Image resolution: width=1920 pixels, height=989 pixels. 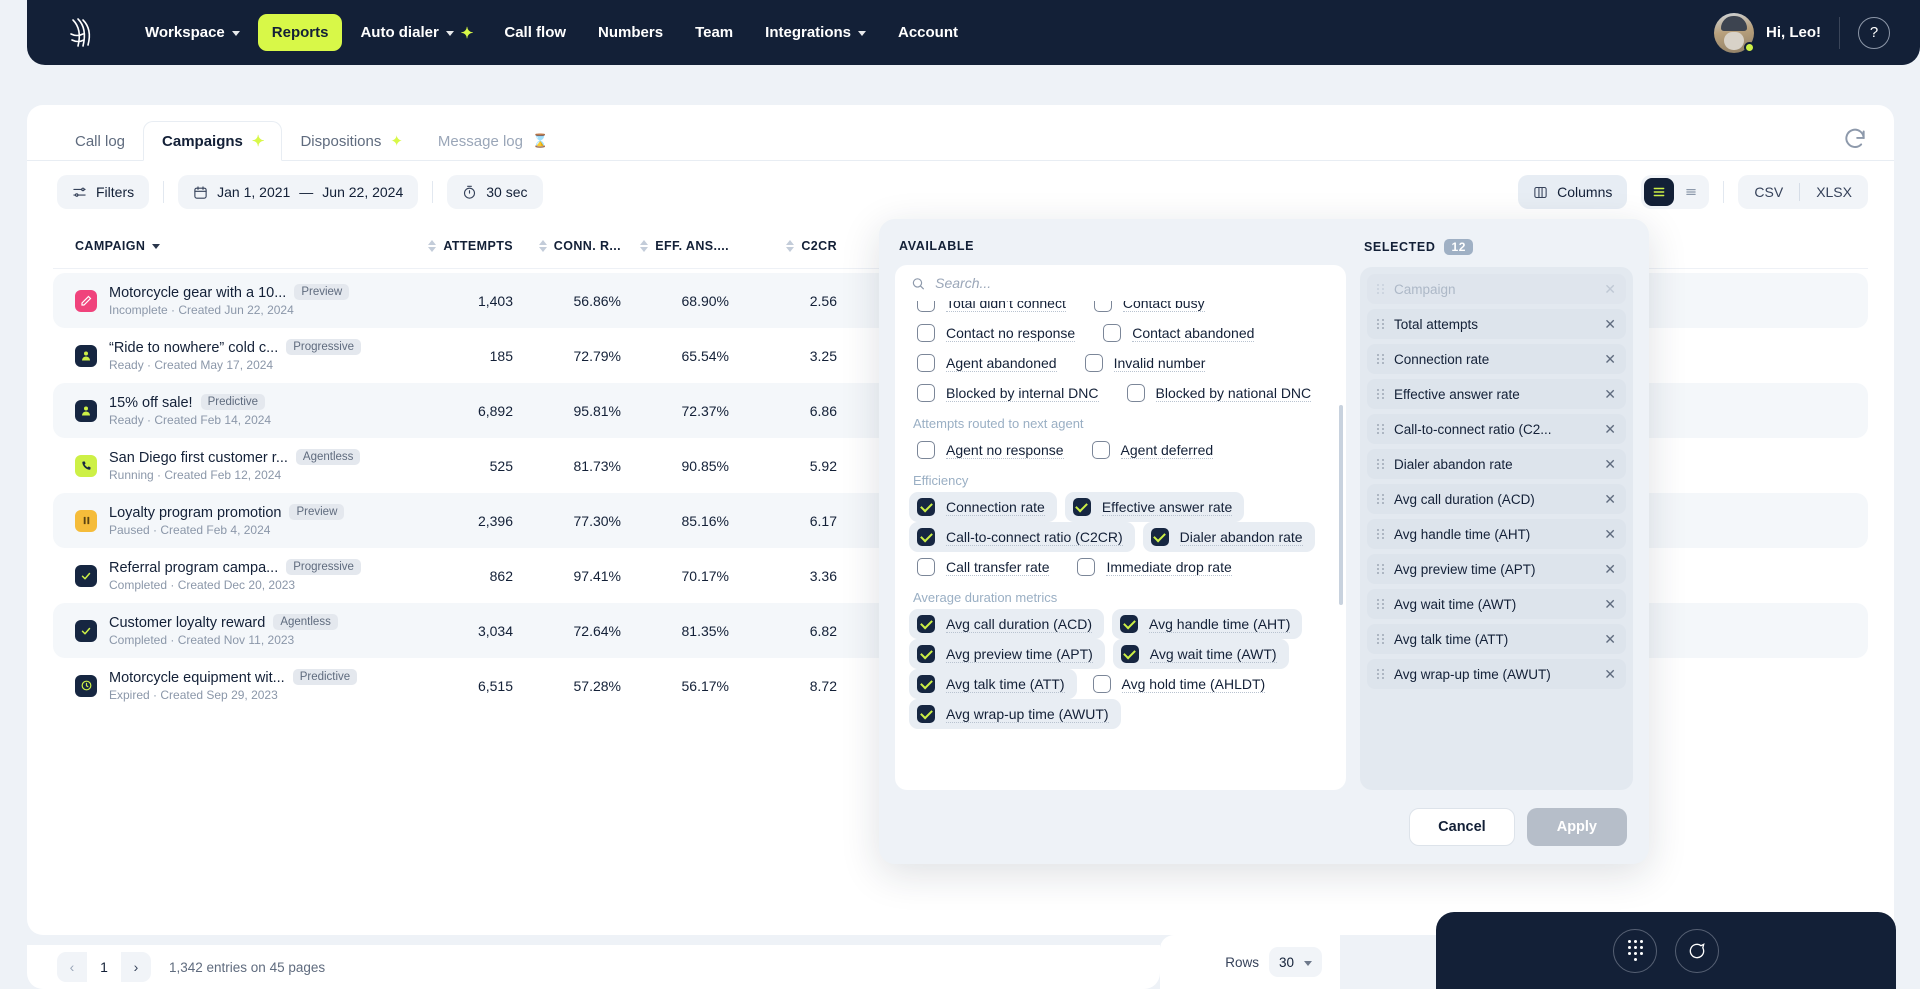 What do you see at coordinates (1691, 192) in the screenshot?
I see `view-toggle-compact` at bounding box center [1691, 192].